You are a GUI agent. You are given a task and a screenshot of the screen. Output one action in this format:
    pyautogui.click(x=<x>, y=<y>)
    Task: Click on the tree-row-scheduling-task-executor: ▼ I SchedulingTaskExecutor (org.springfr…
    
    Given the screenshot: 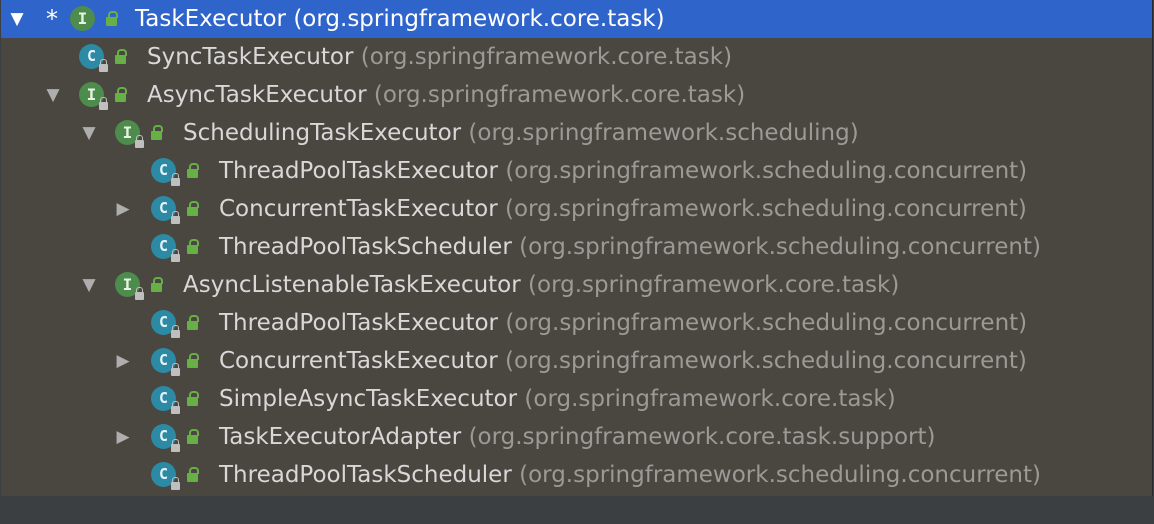 What is the action you would take?
    pyautogui.click(x=576, y=133)
    